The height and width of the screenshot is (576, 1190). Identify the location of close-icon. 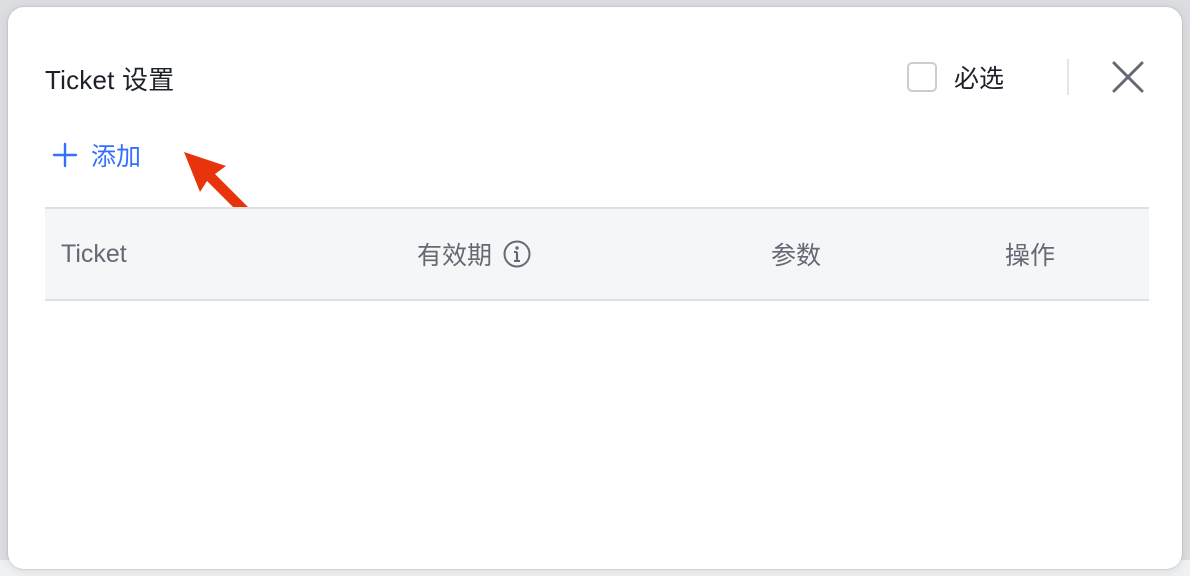
(1128, 77).